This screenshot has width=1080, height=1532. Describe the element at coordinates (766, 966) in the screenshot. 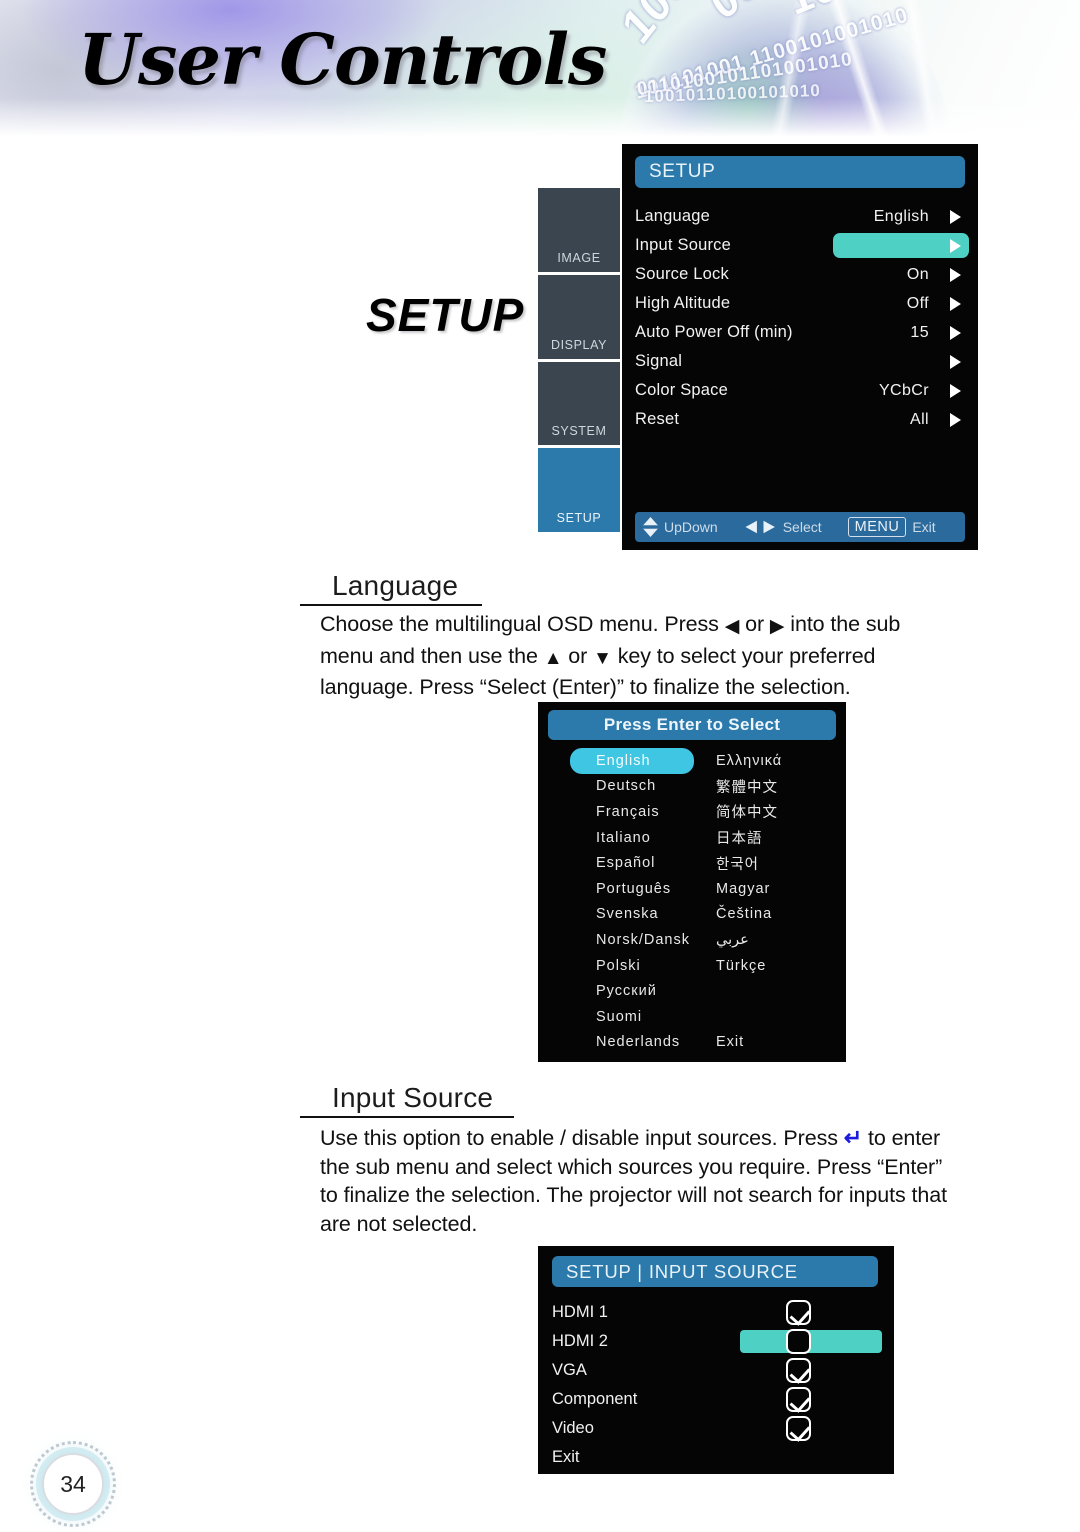

I see `language-item-turkce: Türkçe` at that location.